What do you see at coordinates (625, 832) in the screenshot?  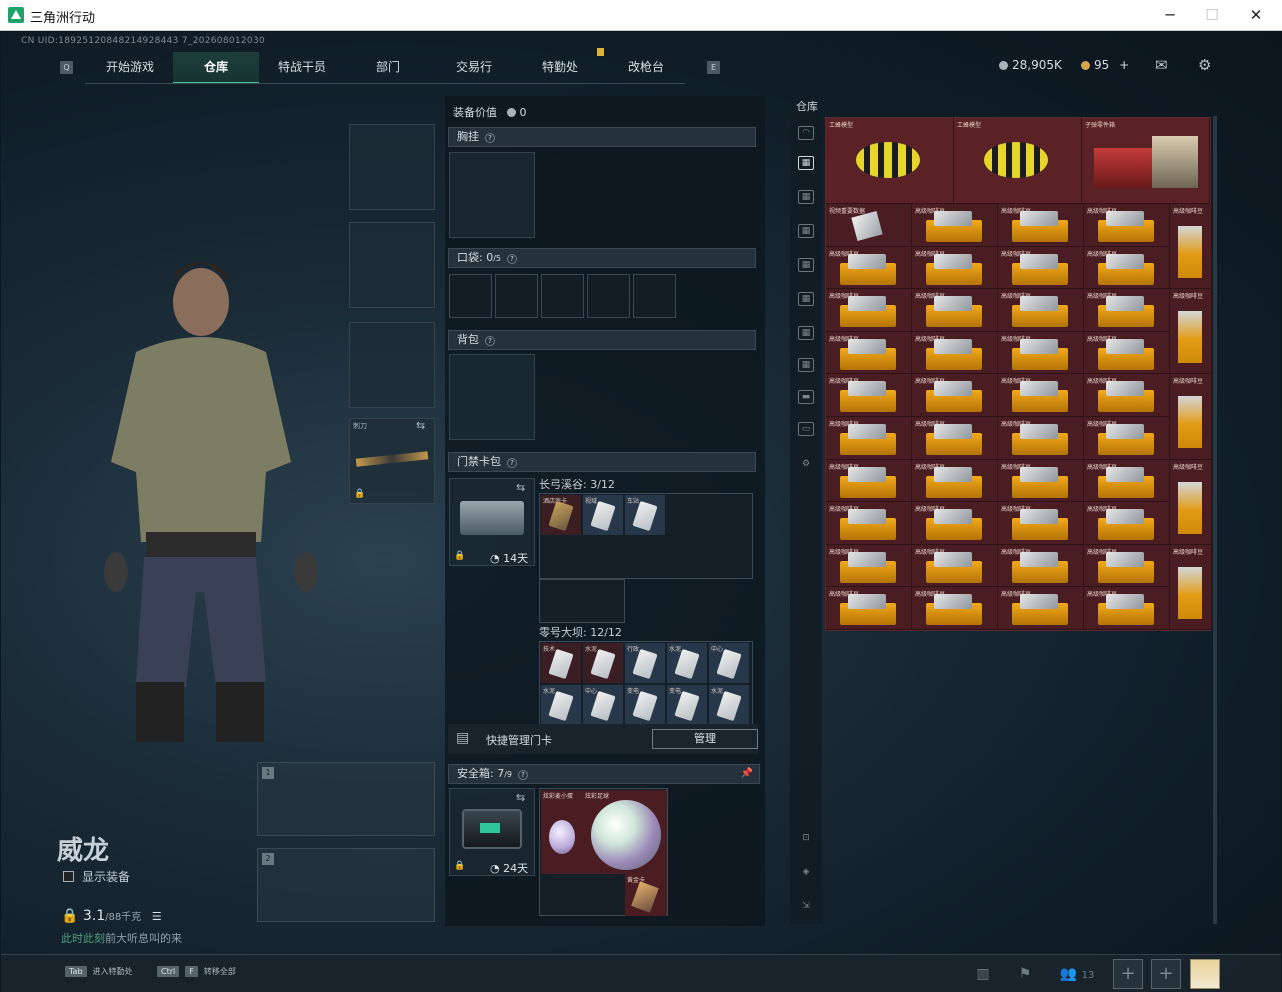 I see `safe-item-ball: 炫彩足球` at bounding box center [625, 832].